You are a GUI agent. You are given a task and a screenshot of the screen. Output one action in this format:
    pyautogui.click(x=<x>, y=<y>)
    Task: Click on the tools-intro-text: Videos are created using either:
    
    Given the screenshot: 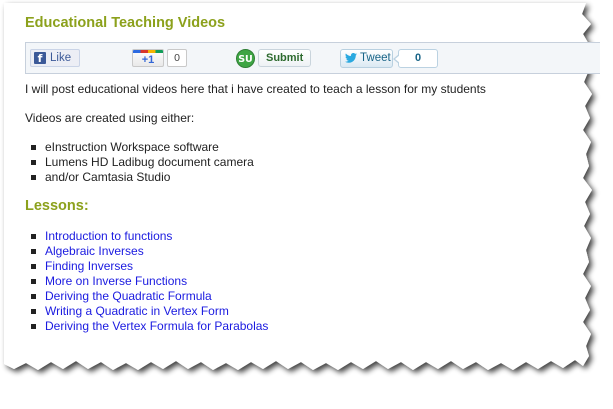 What is the action you would take?
    pyautogui.click(x=110, y=118)
    